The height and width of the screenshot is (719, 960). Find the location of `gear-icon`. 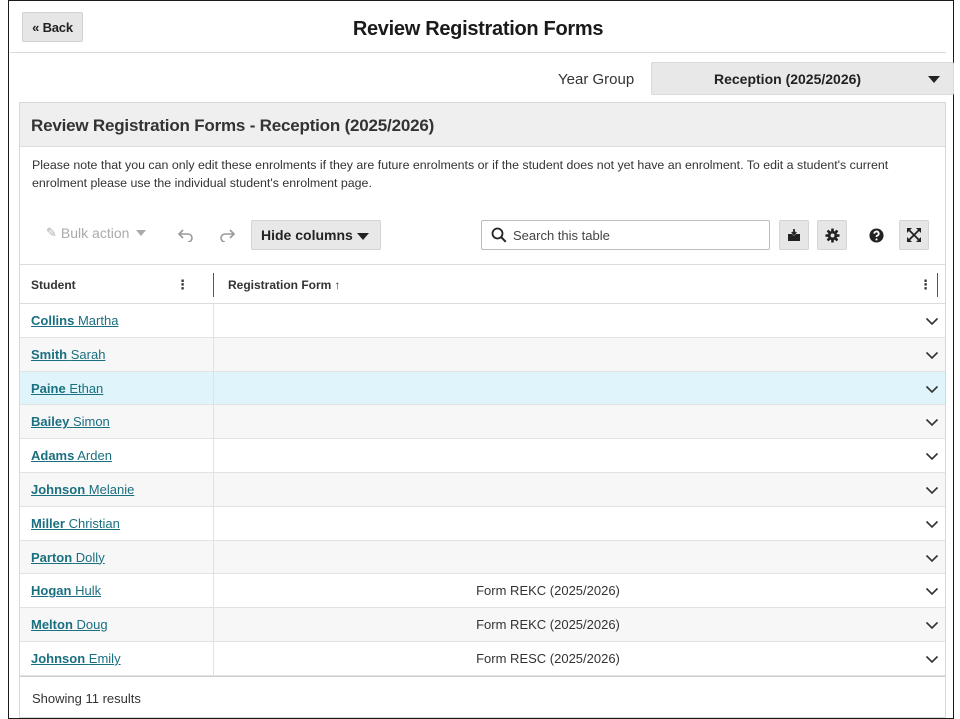

gear-icon is located at coordinates (832, 235).